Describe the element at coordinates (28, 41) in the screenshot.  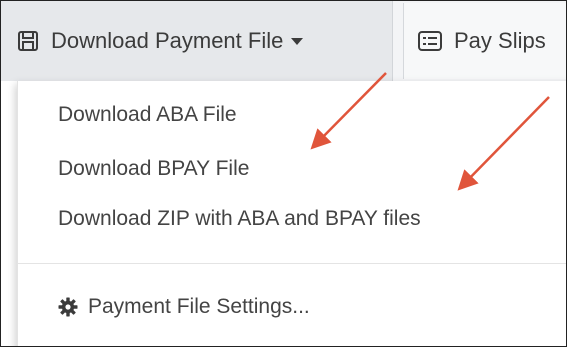
I see `save-icon` at that location.